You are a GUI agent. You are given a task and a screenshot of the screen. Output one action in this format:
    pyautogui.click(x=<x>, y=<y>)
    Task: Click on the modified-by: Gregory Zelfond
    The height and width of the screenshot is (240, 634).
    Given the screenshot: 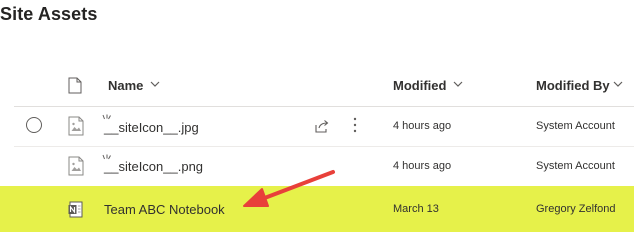 What is the action you would take?
    pyautogui.click(x=575, y=209)
    